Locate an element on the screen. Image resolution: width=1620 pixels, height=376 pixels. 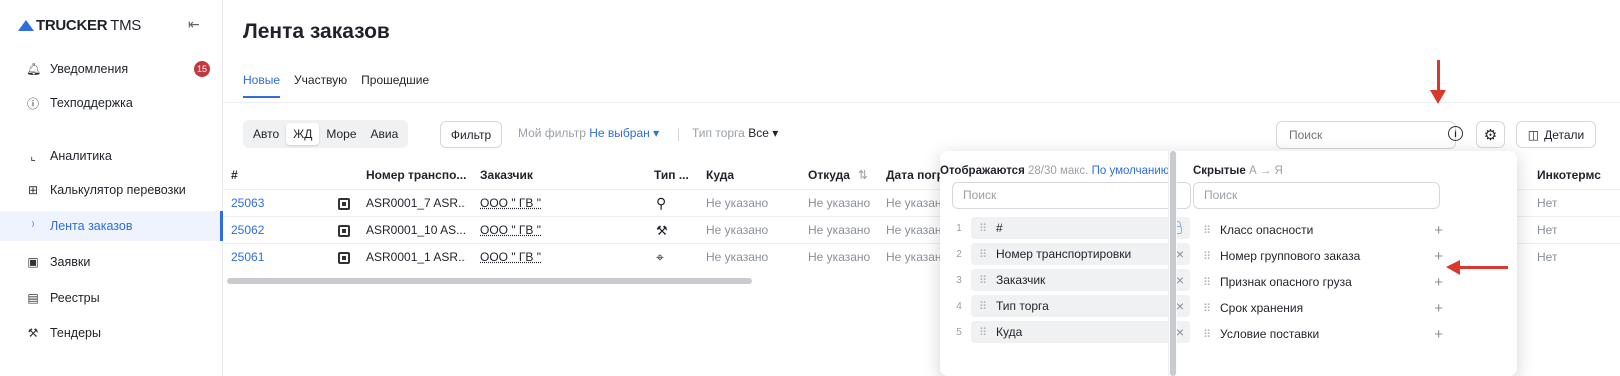
calculator-icon: ⊞ is located at coordinates (33, 190).